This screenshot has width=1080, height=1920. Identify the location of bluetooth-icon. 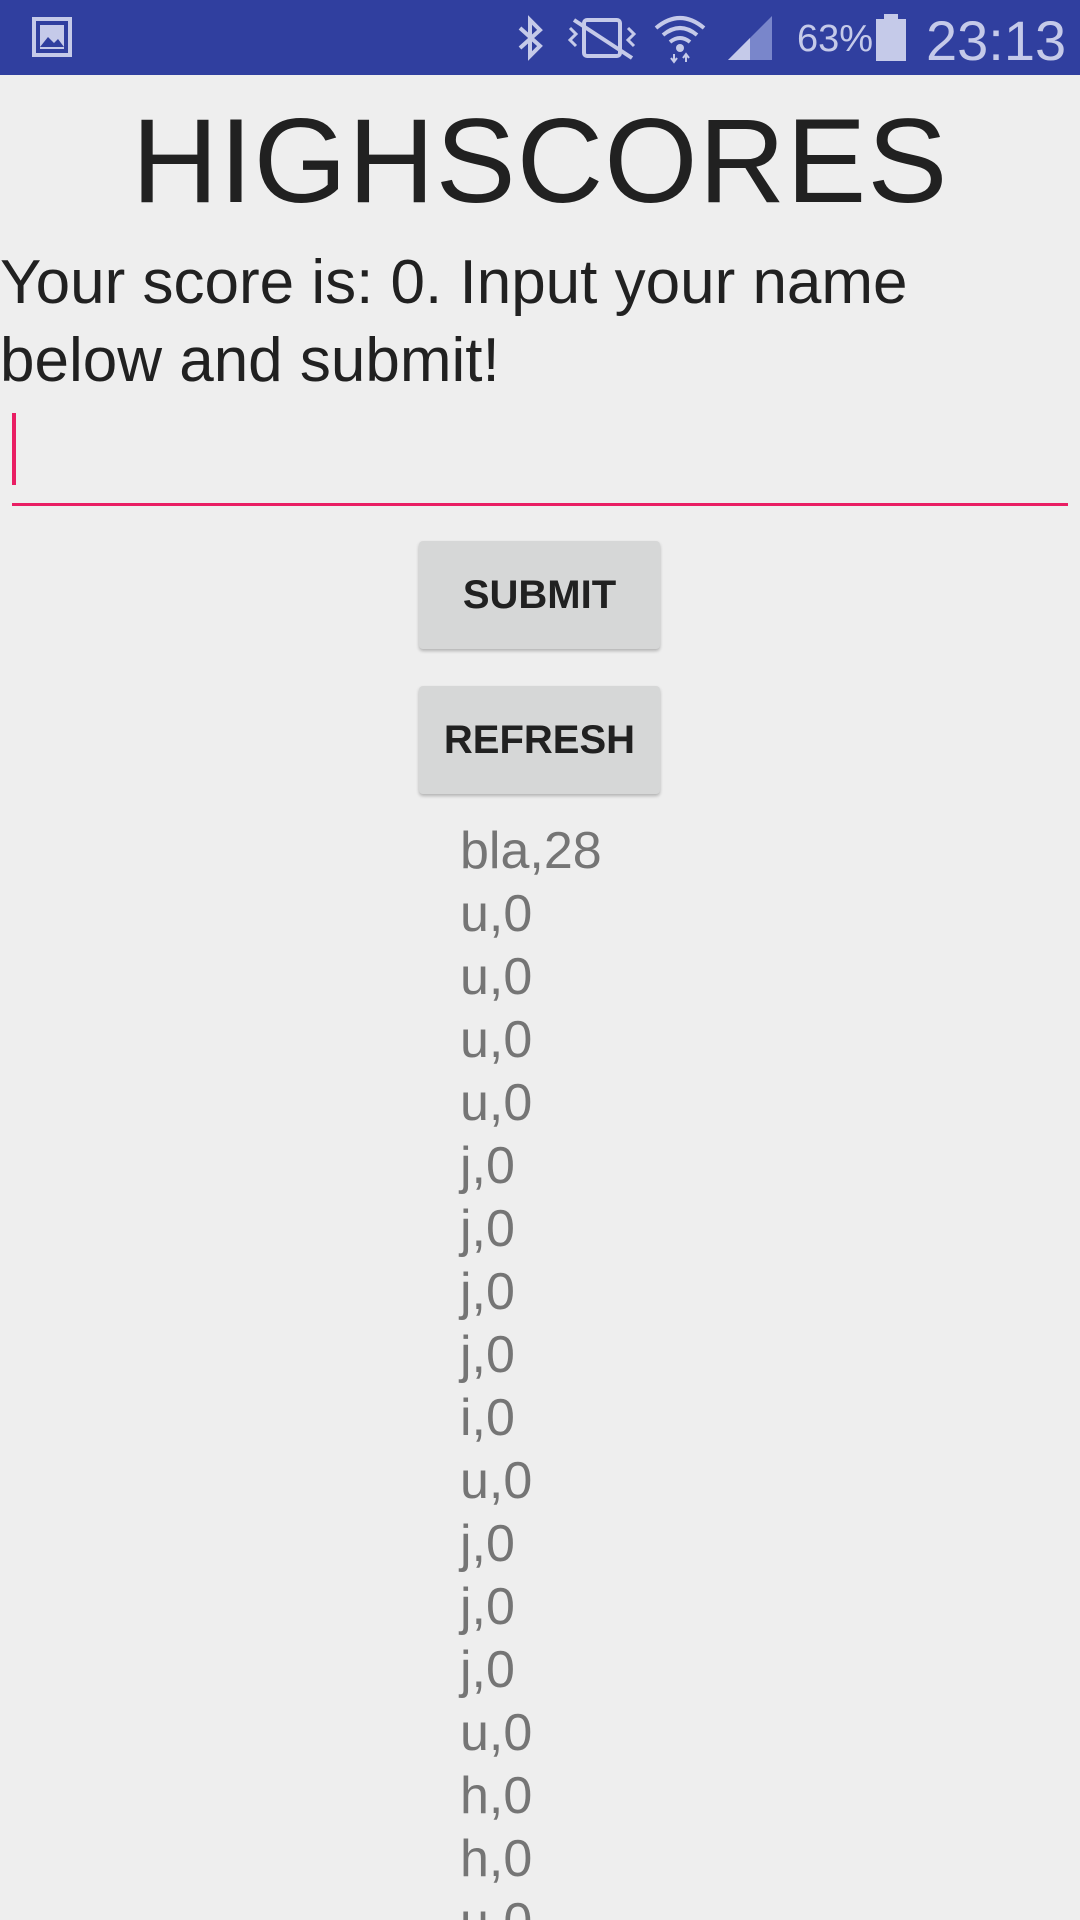
(530, 38).